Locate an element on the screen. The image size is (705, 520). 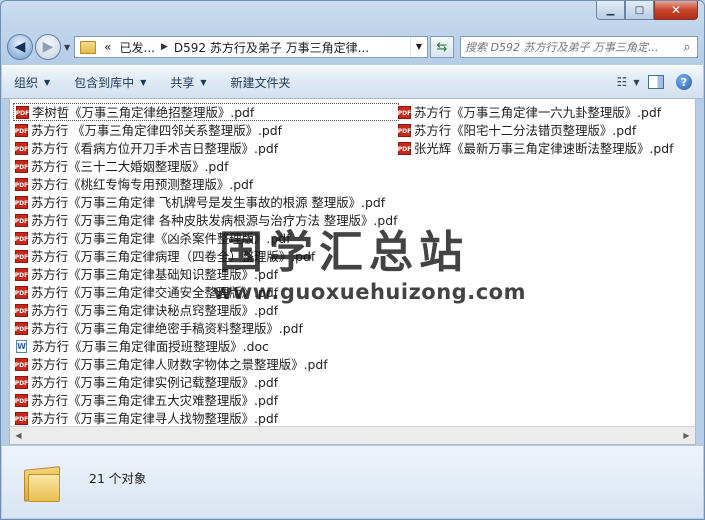
file-name: 苏方行《万事三角定律 飞机牌号是发生事故的根源 整理版》.pdf is located at coordinates (208, 202).